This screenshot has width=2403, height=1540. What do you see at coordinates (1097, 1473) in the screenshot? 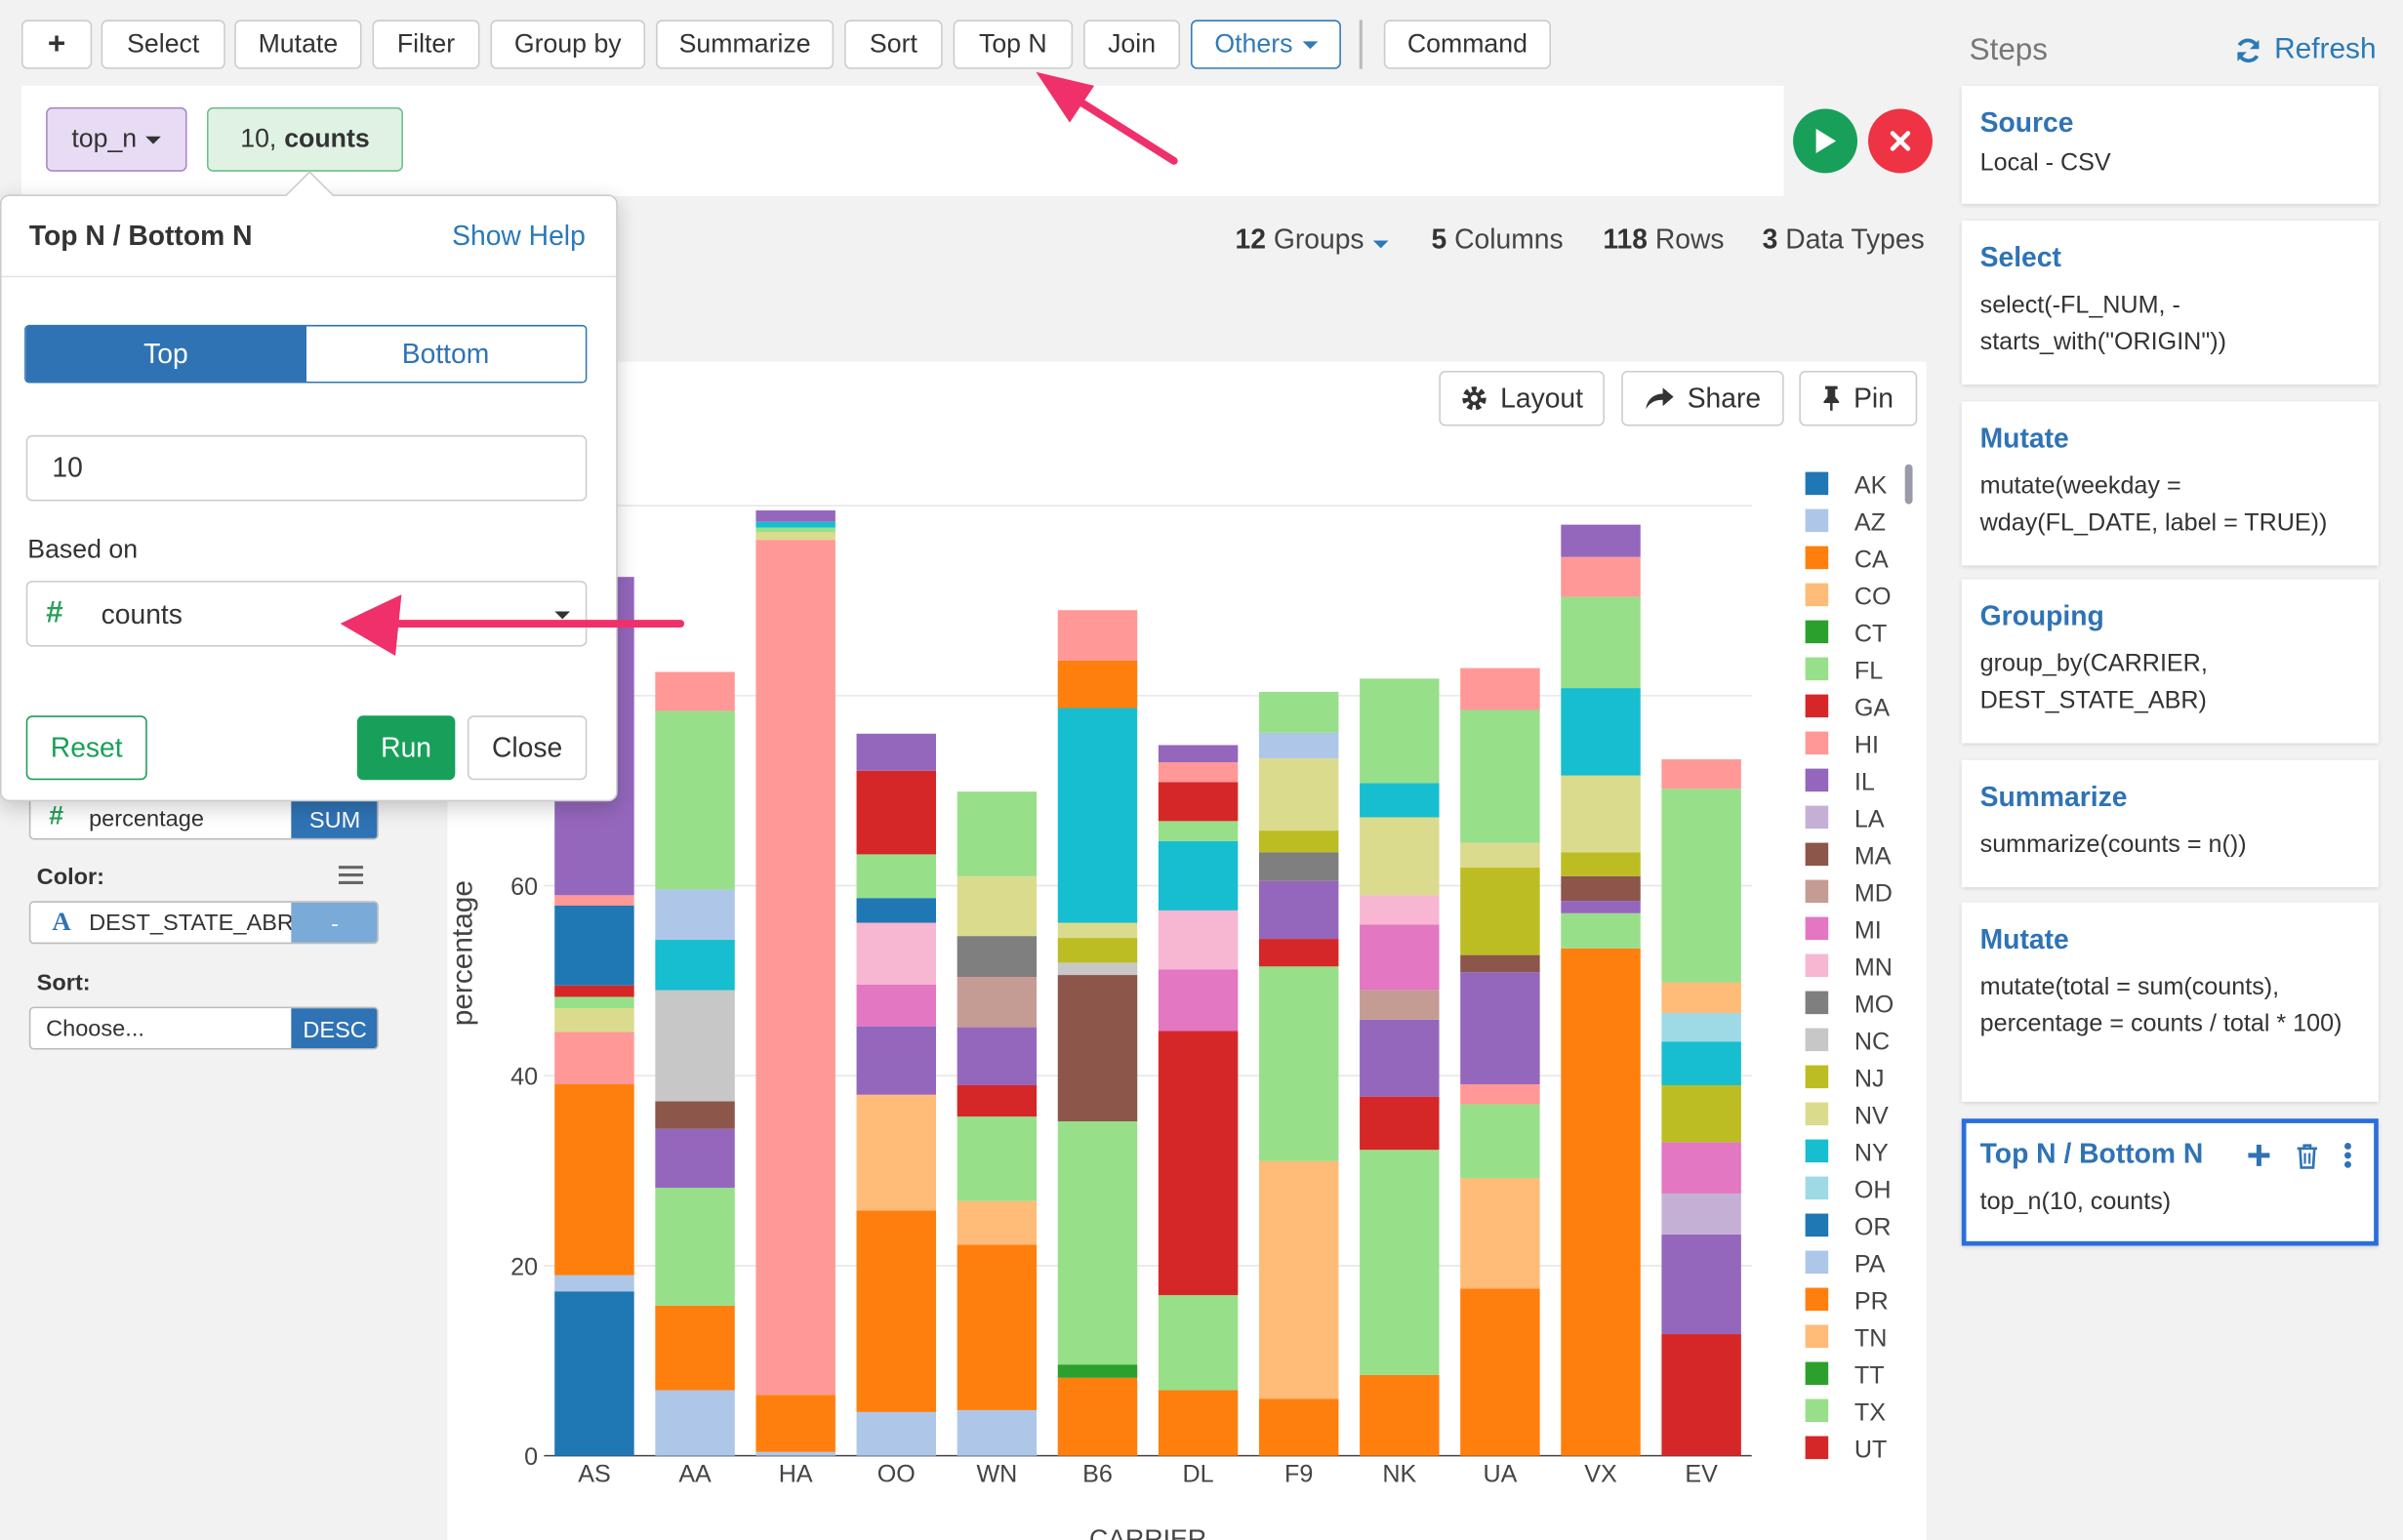
I see `x-tick-label: B6` at bounding box center [1097, 1473].